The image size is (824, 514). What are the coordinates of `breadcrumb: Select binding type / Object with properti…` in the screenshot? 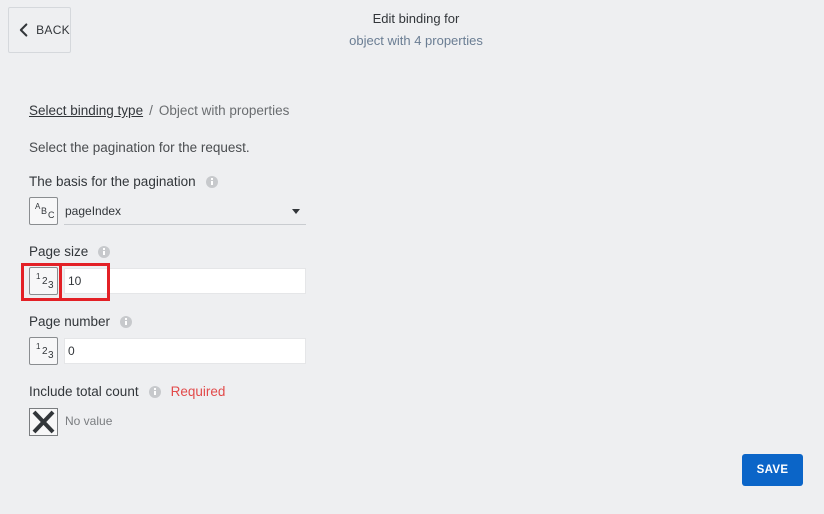 It's located at (159, 110).